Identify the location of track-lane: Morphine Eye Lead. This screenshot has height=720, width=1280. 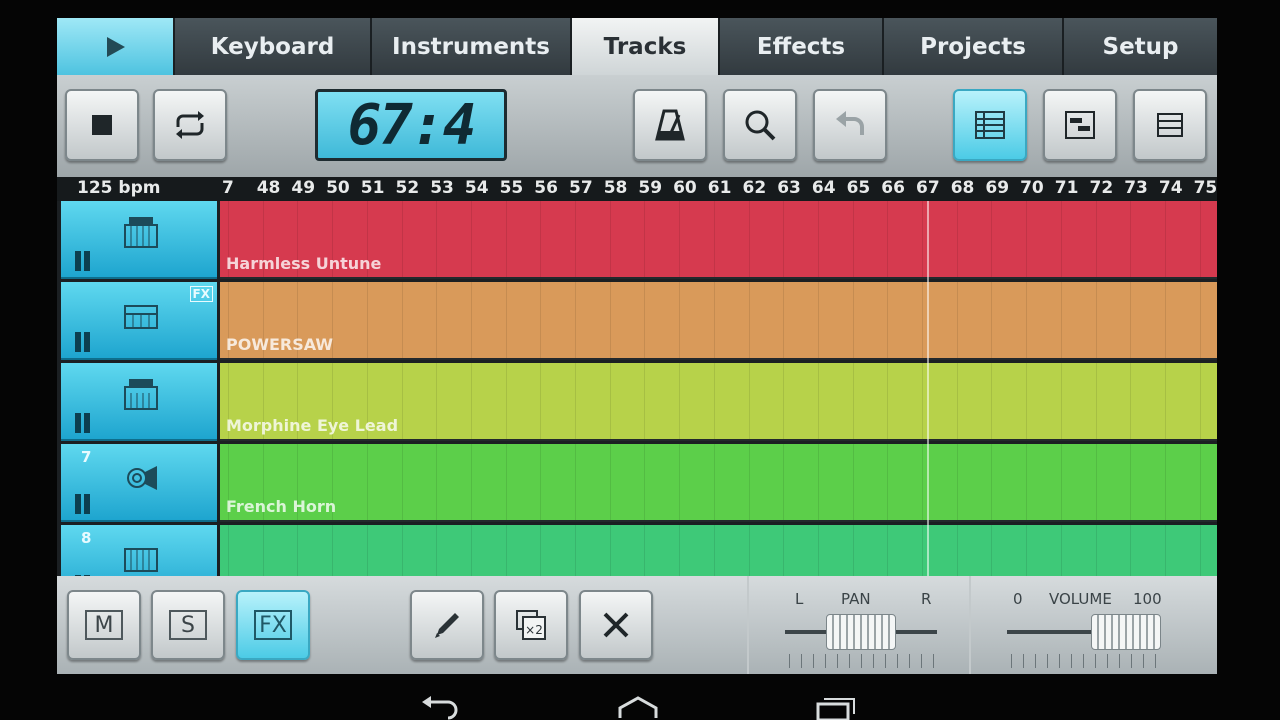
(718, 402).